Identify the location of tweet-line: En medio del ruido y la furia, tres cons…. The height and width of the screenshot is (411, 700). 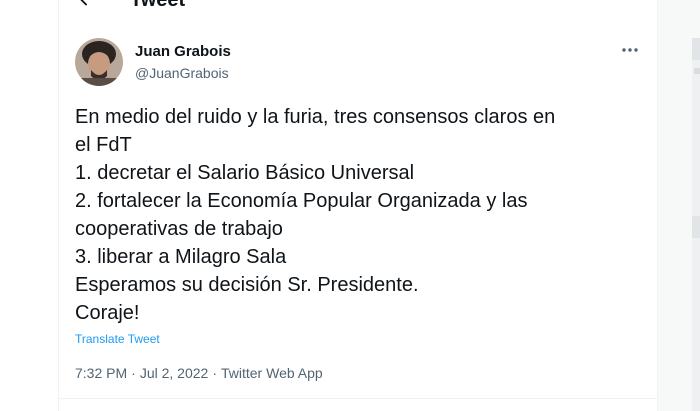
(315, 117).